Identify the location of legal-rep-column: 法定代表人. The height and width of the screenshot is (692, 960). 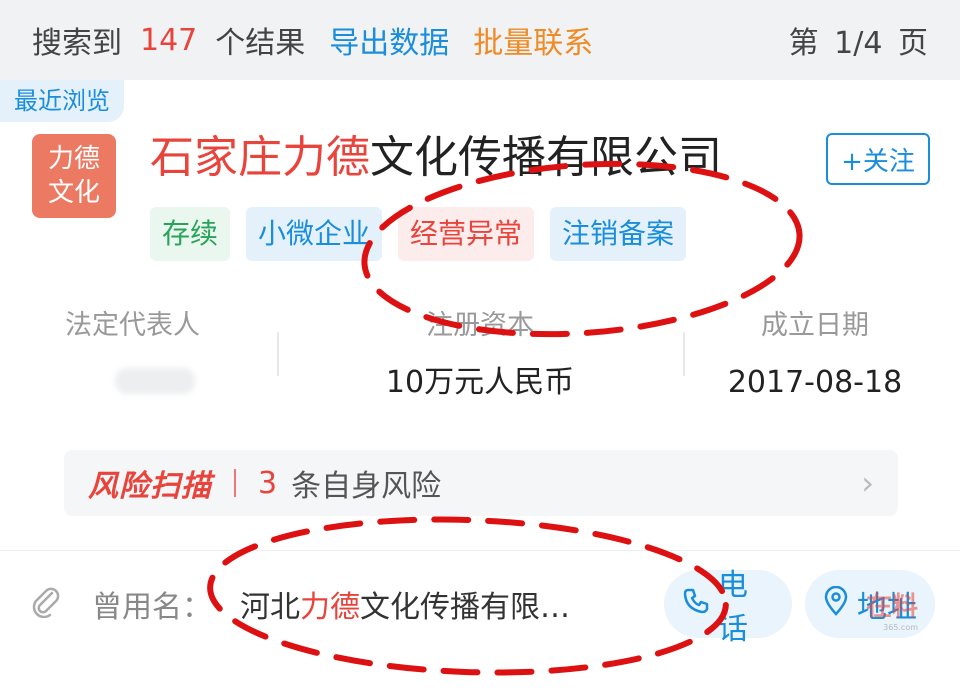
(145, 349).